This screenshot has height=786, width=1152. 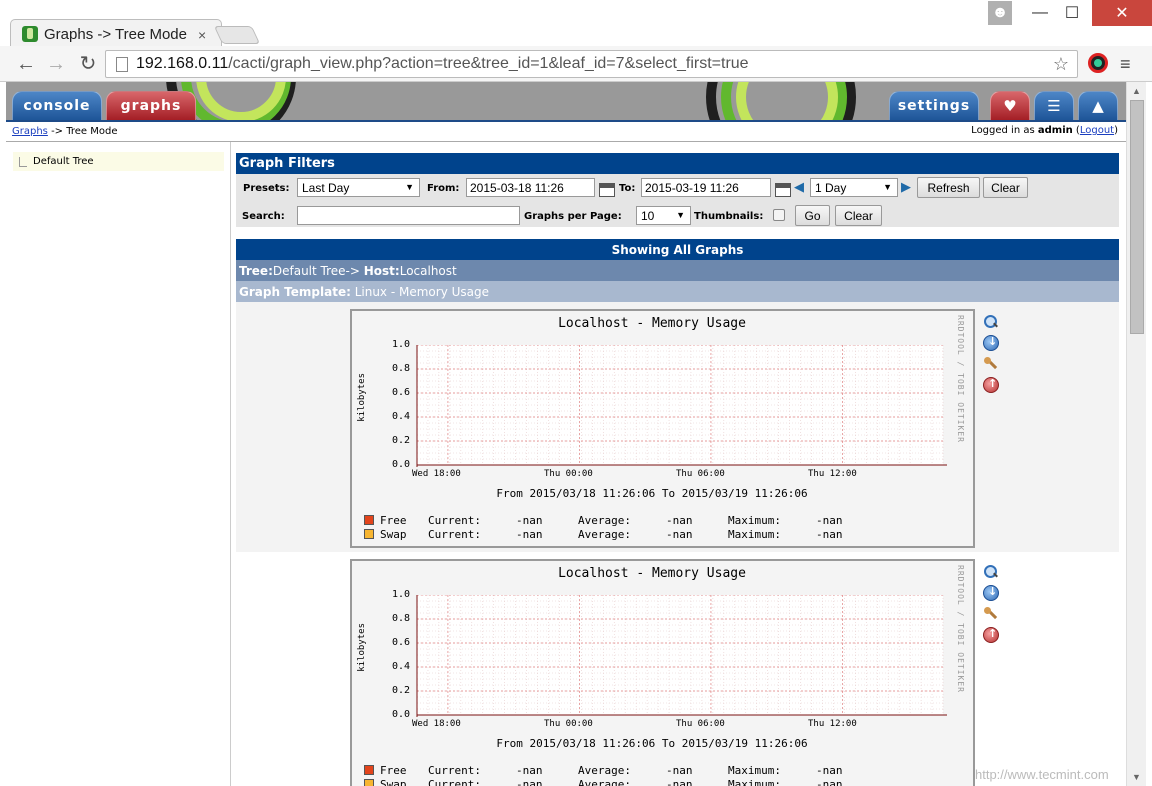 What do you see at coordinates (607, 190) in the screenshot?
I see `from-calendar-icon` at bounding box center [607, 190].